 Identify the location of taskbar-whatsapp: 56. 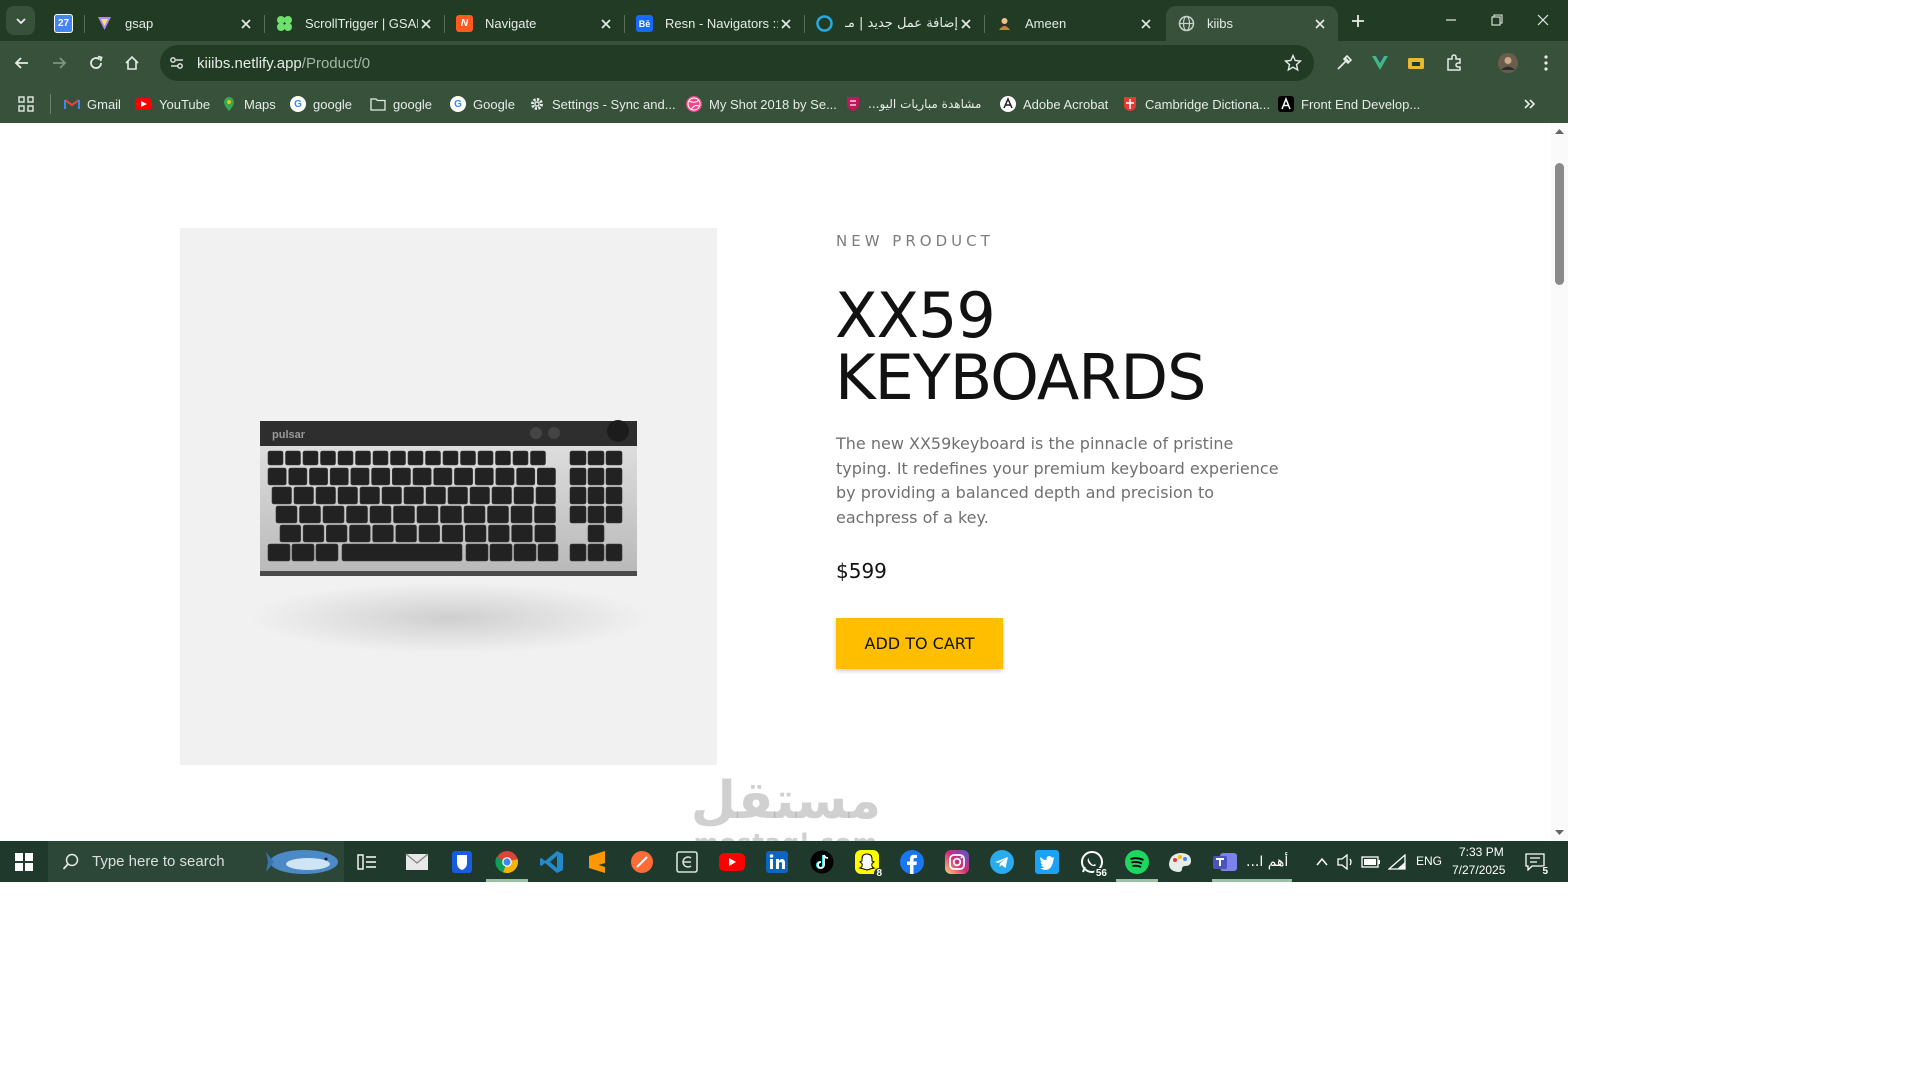
(1093, 863).